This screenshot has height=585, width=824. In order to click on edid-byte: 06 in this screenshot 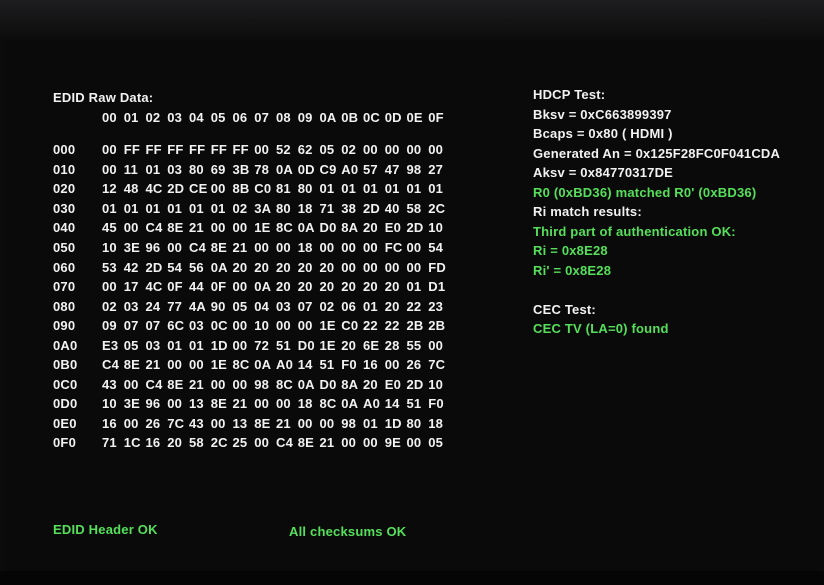, I will do `click(349, 306)`.